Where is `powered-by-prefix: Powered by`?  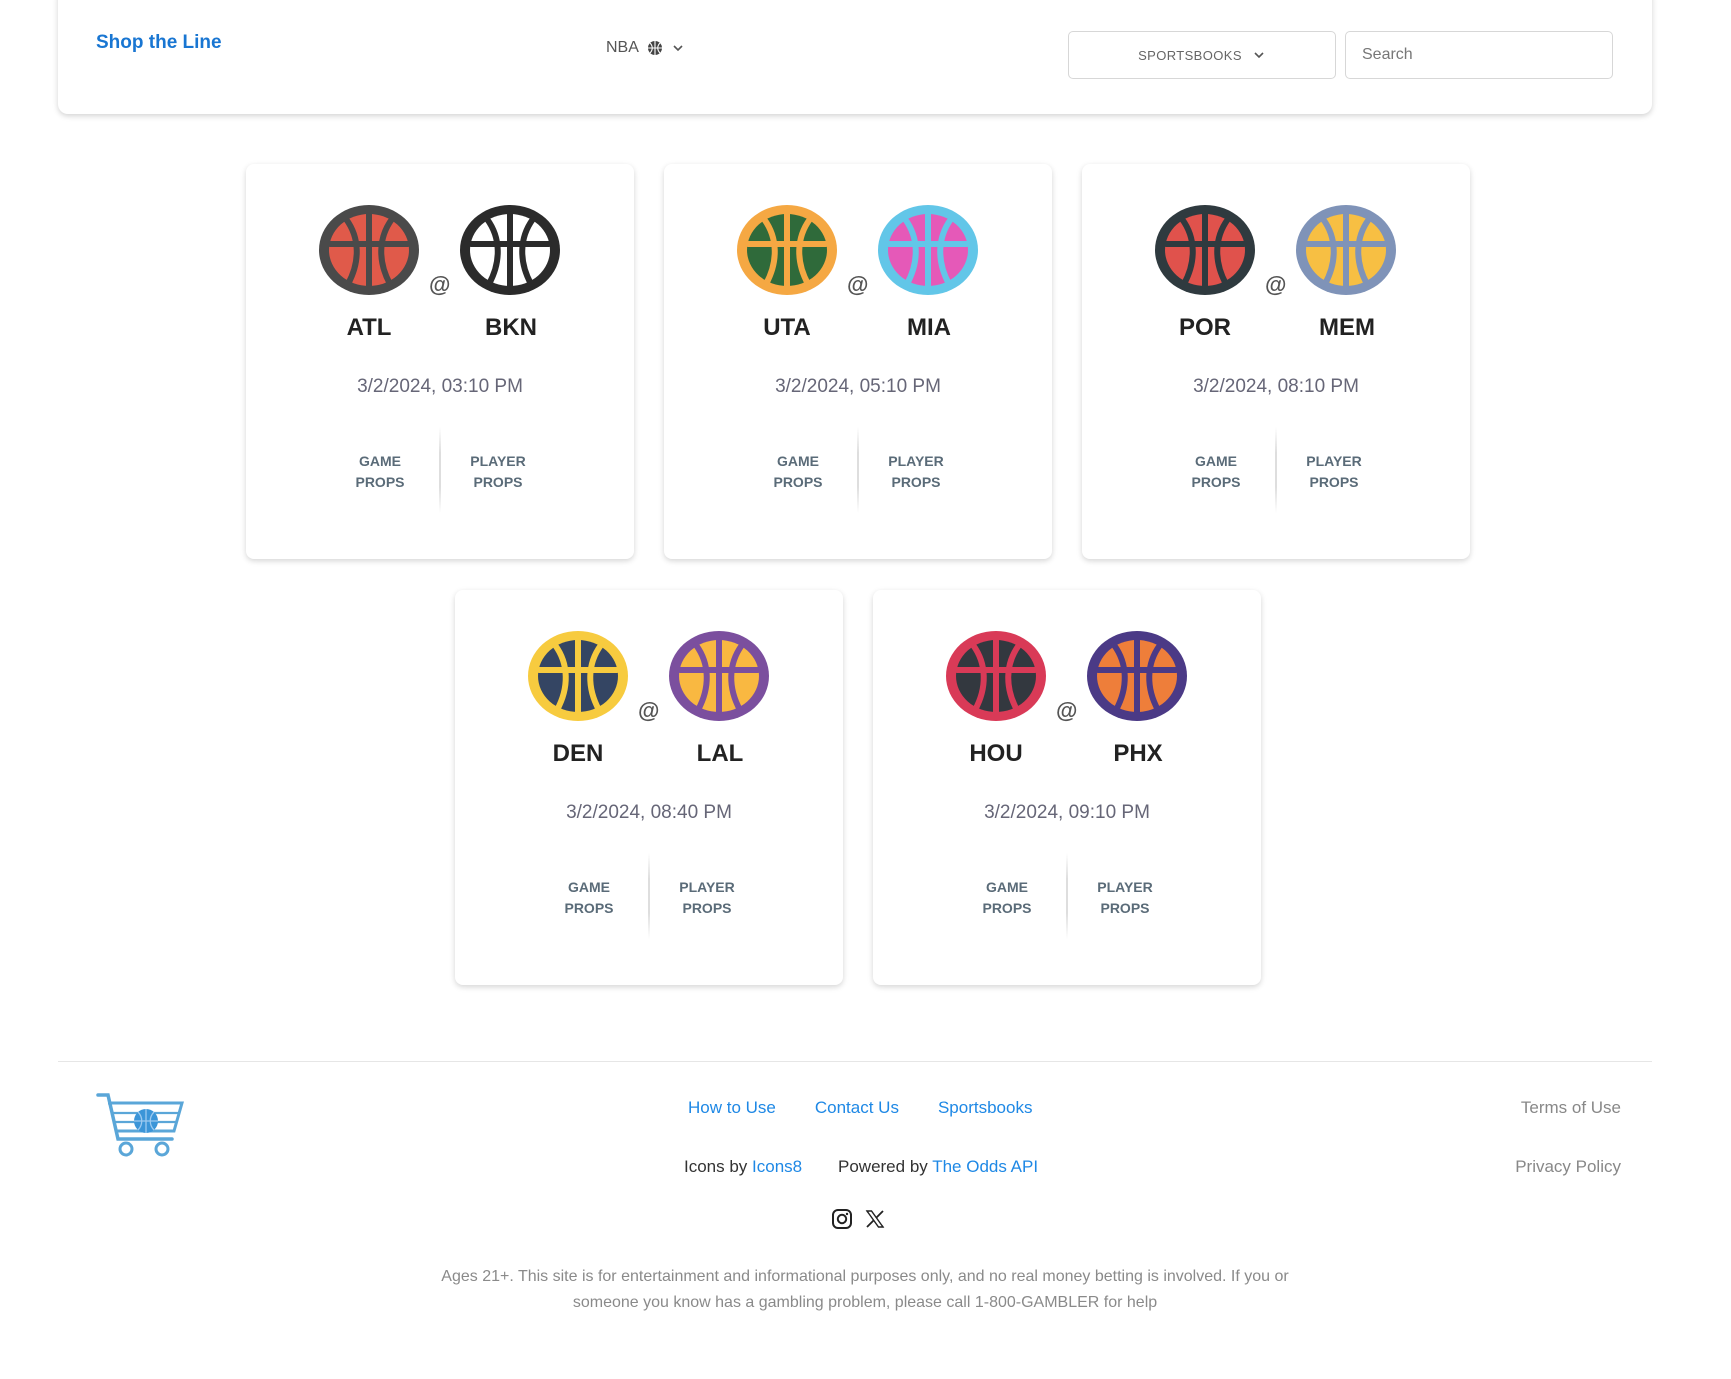 powered-by-prefix: Powered by is located at coordinates (885, 1166).